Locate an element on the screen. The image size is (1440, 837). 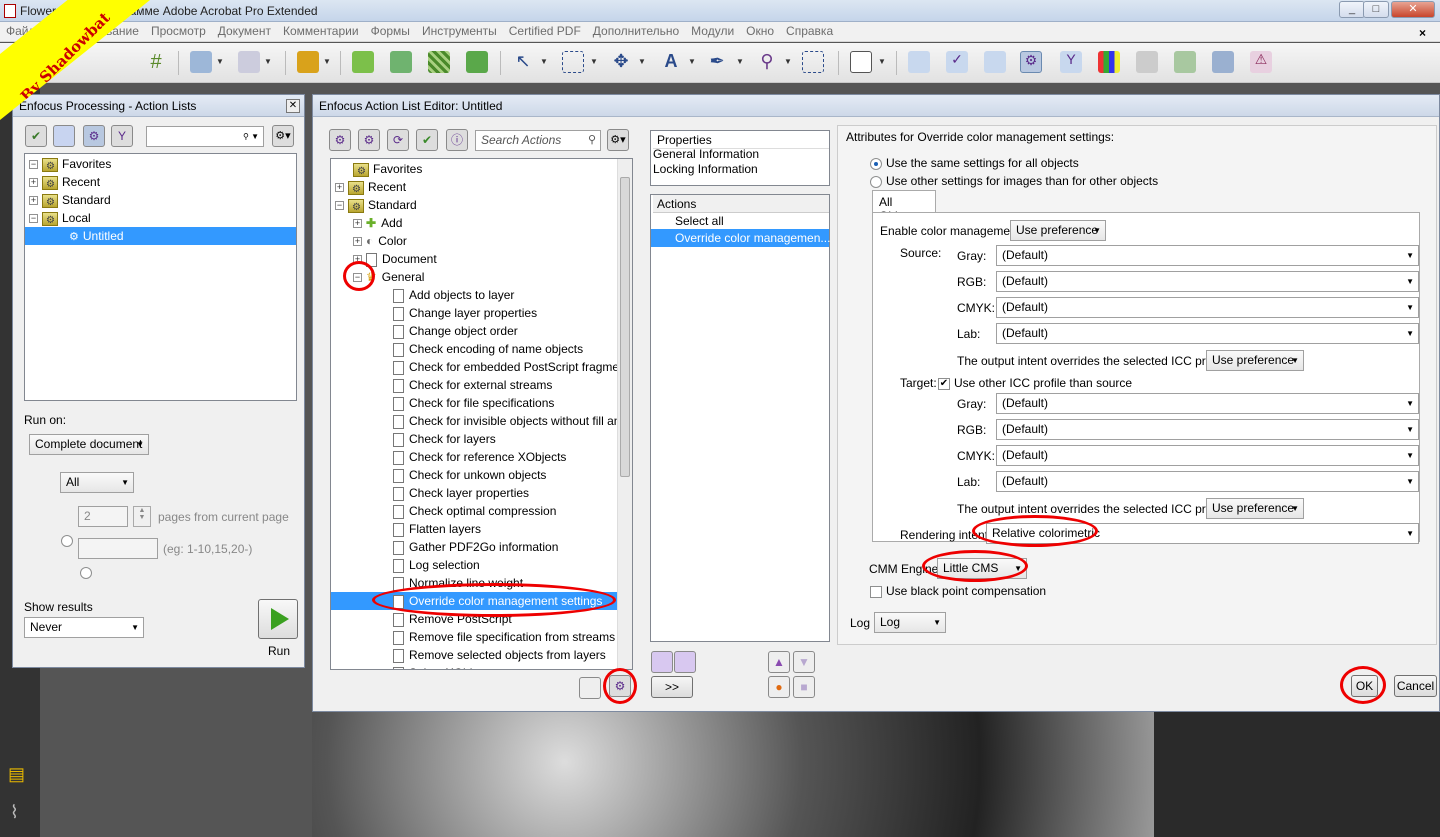
menu-window: Окно is located at coordinates (760, 31).